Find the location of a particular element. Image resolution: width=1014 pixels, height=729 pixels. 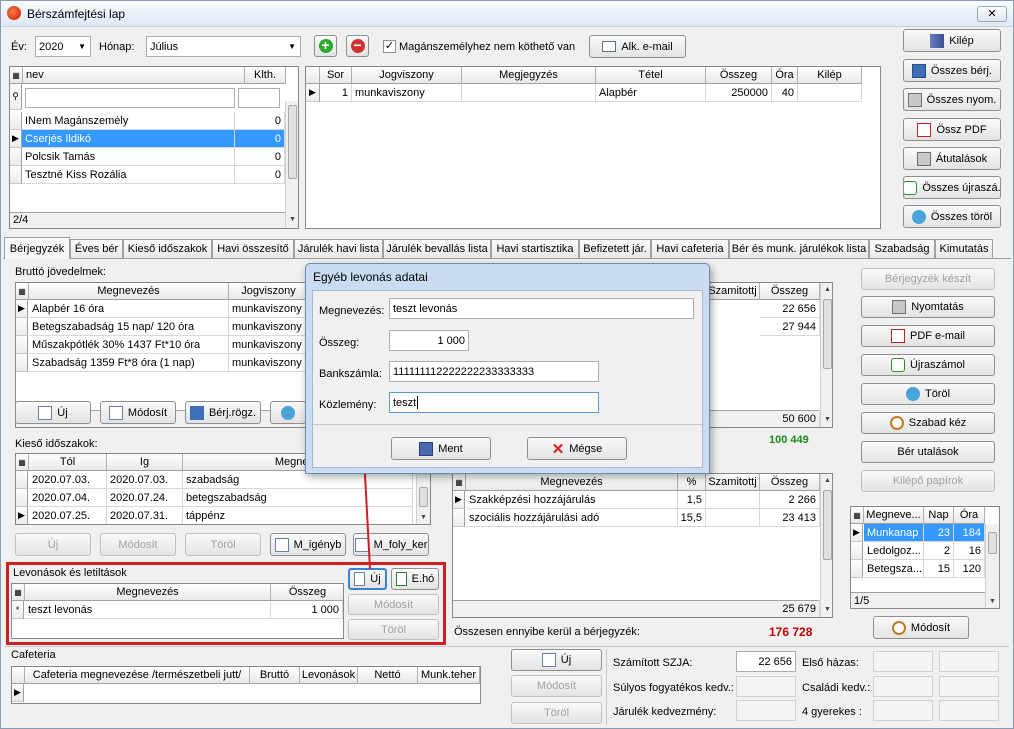

all-payslips-button: Összes bérj. is located at coordinates (952, 70).